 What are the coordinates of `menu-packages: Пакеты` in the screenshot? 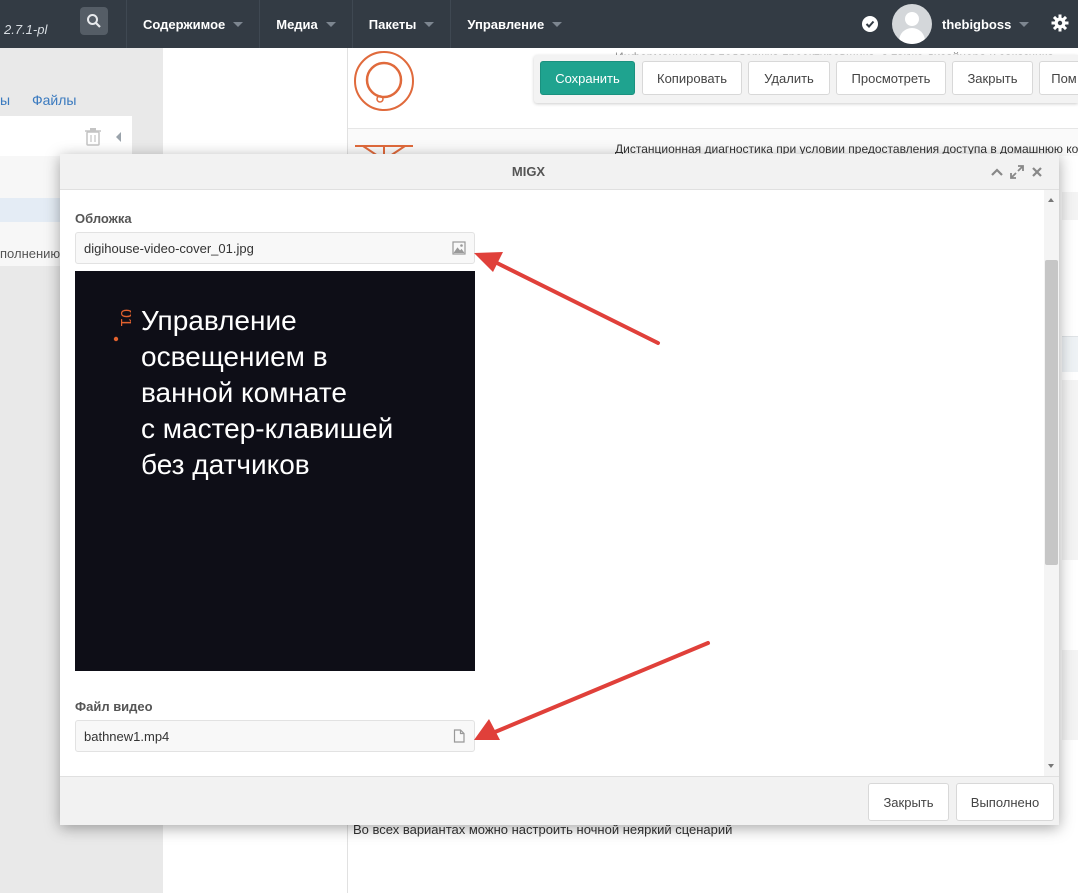 It's located at (401, 24).